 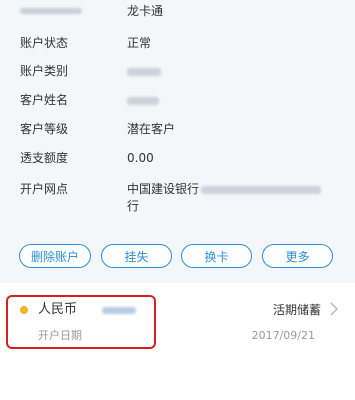 What do you see at coordinates (133, 206) in the screenshot?
I see `branch-name-tail: 行` at bounding box center [133, 206].